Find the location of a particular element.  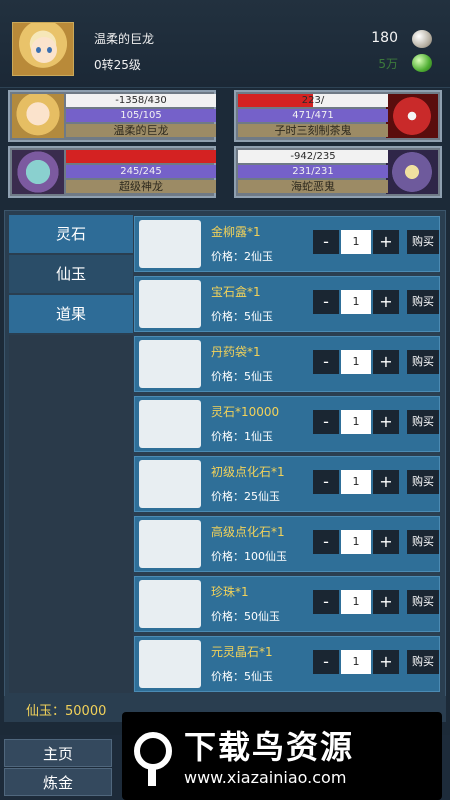

shop-item-row: 珍珠*1 价格：50仙玉 -1 + 购买 is located at coordinates (287, 604).